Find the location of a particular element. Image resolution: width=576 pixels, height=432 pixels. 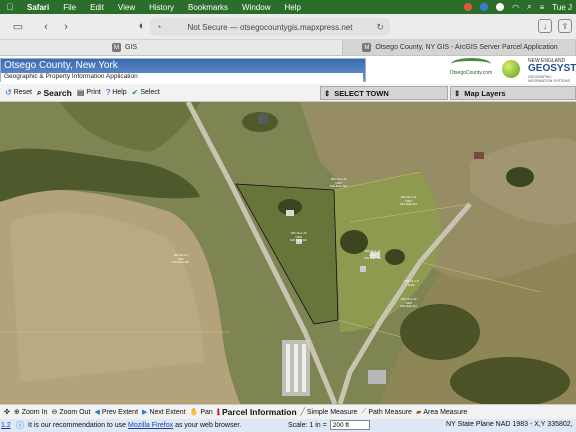

lock-icon: ◔ is located at coordinates (159, 27).